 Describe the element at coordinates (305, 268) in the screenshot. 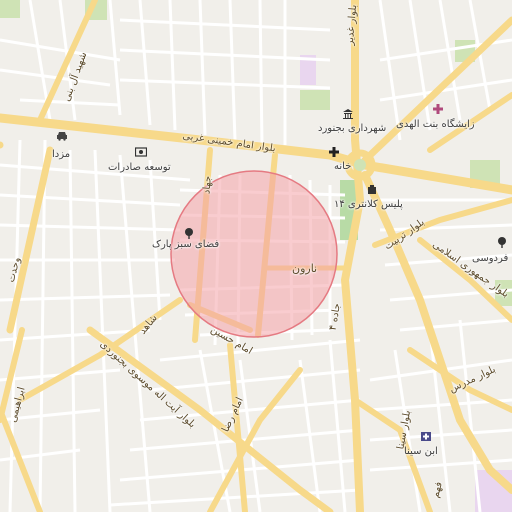

I see `road-label-naroon: نارون` at that location.